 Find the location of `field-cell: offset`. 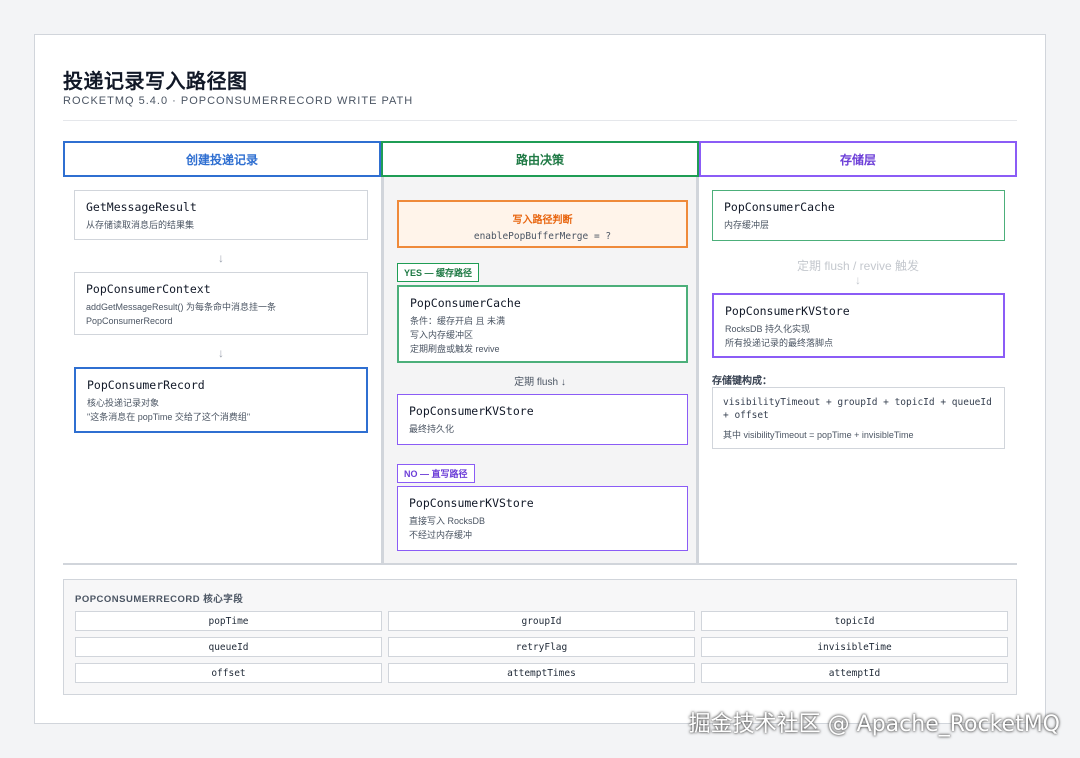

field-cell: offset is located at coordinates (228, 673).